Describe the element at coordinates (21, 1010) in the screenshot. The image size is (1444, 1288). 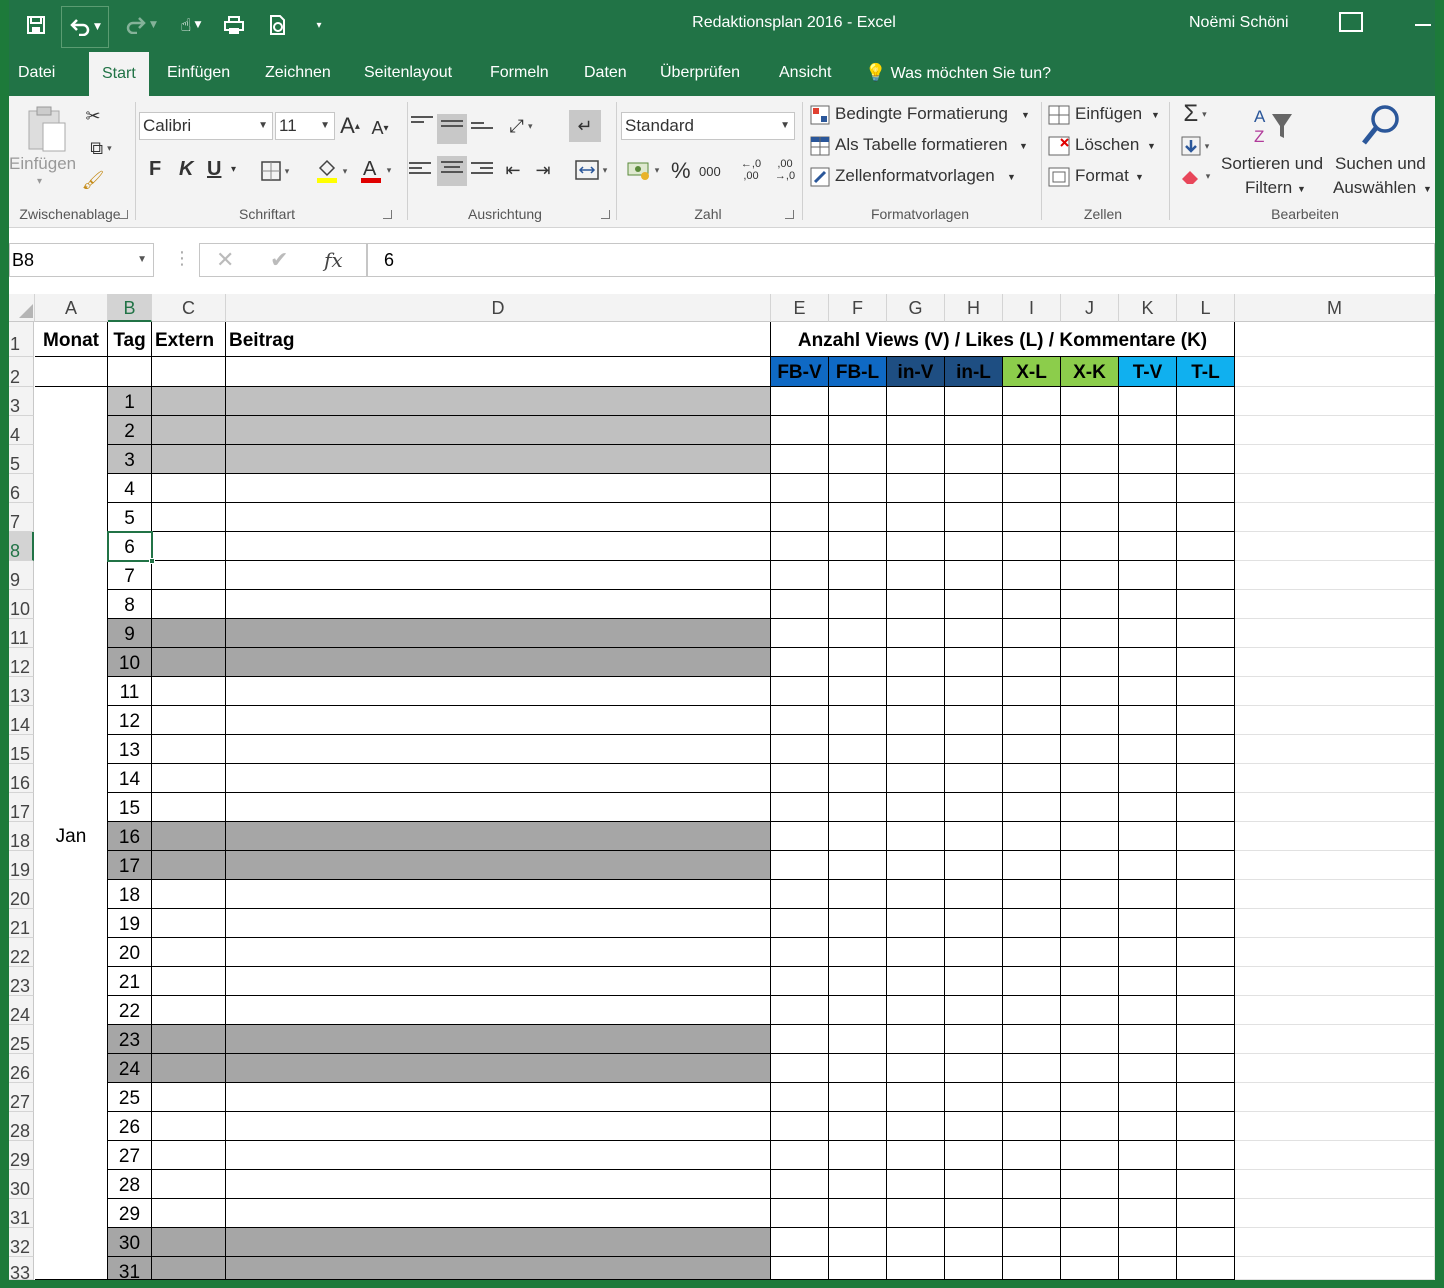
I see `row-header-24: 24` at that location.